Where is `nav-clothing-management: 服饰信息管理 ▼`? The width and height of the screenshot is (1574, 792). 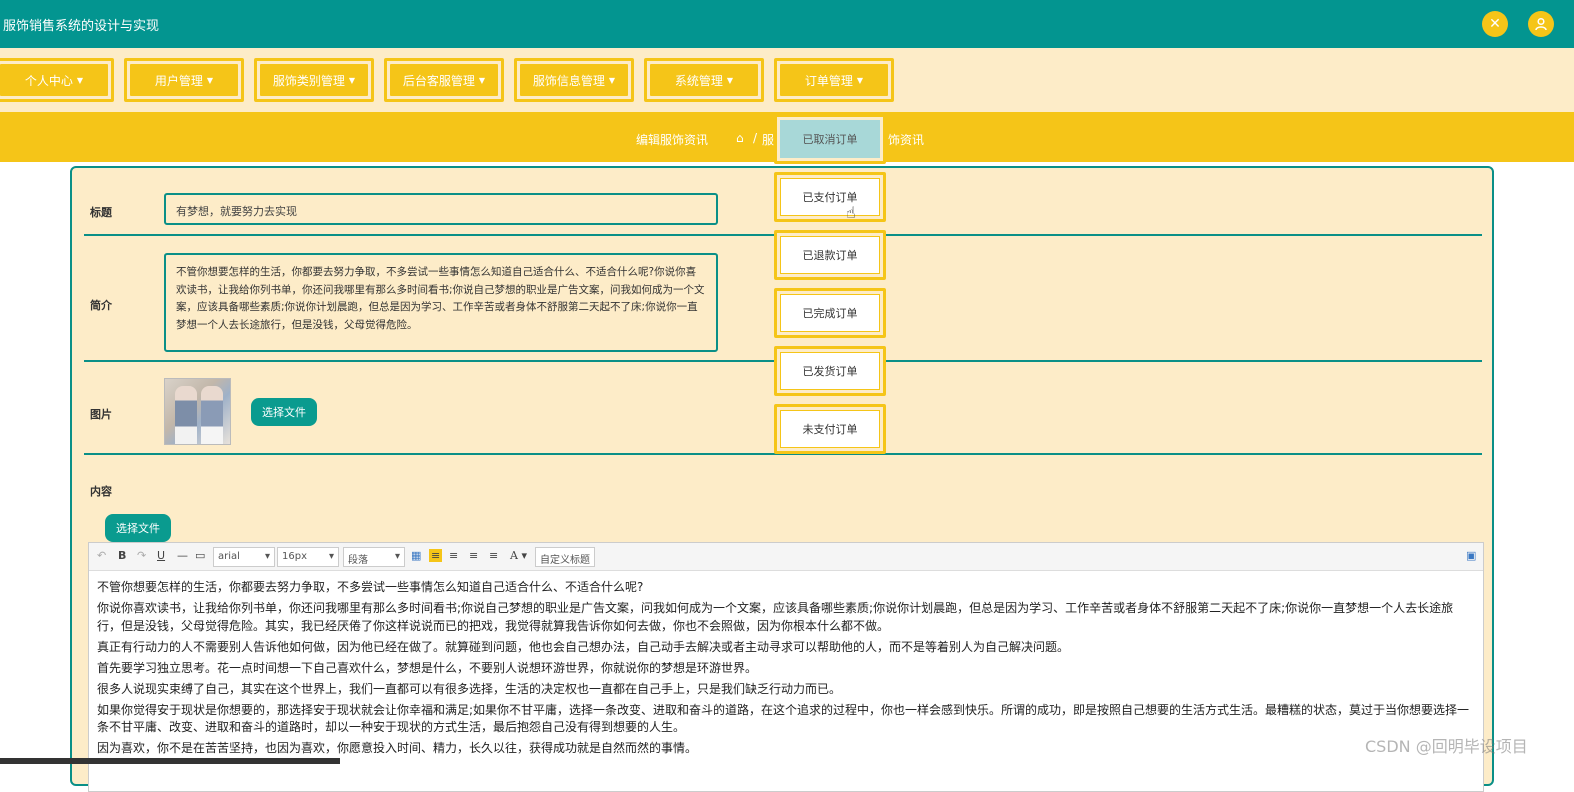 nav-clothing-management: 服饰信息管理 ▼ is located at coordinates (574, 80).